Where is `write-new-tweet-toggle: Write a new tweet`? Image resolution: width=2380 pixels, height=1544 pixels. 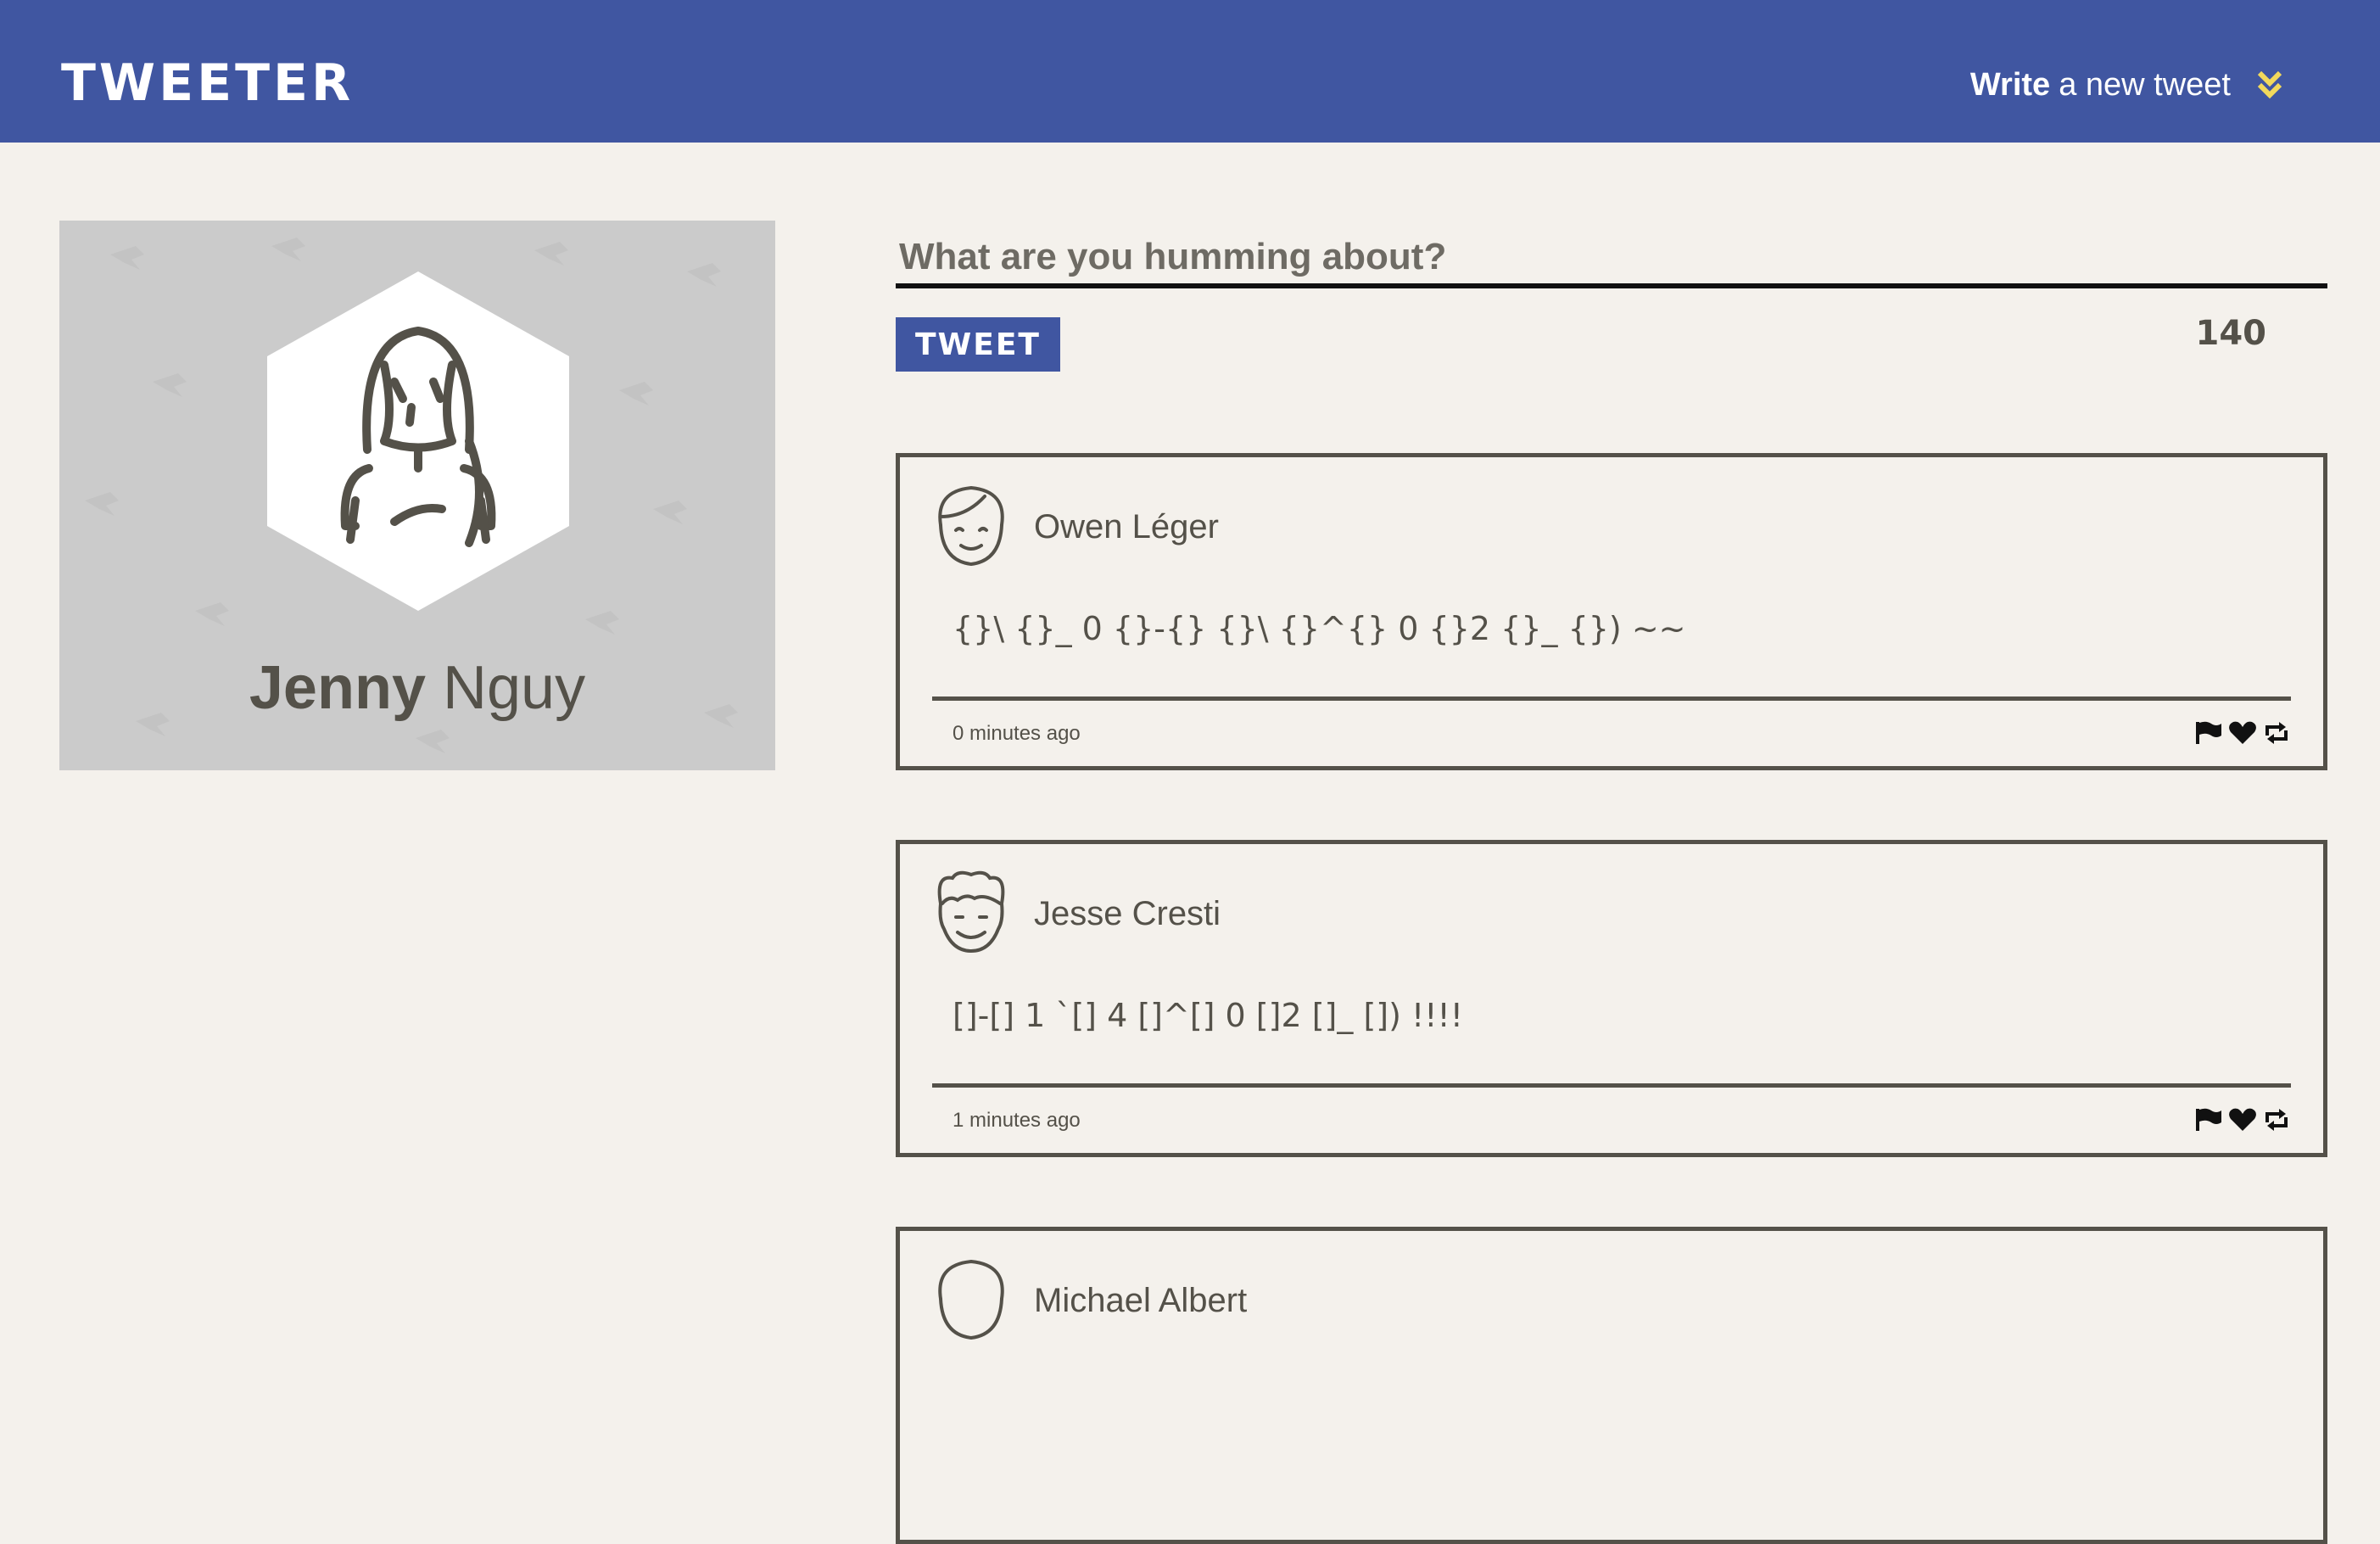
write-new-tweet-toggle: Write a new tweet is located at coordinates (2128, 84).